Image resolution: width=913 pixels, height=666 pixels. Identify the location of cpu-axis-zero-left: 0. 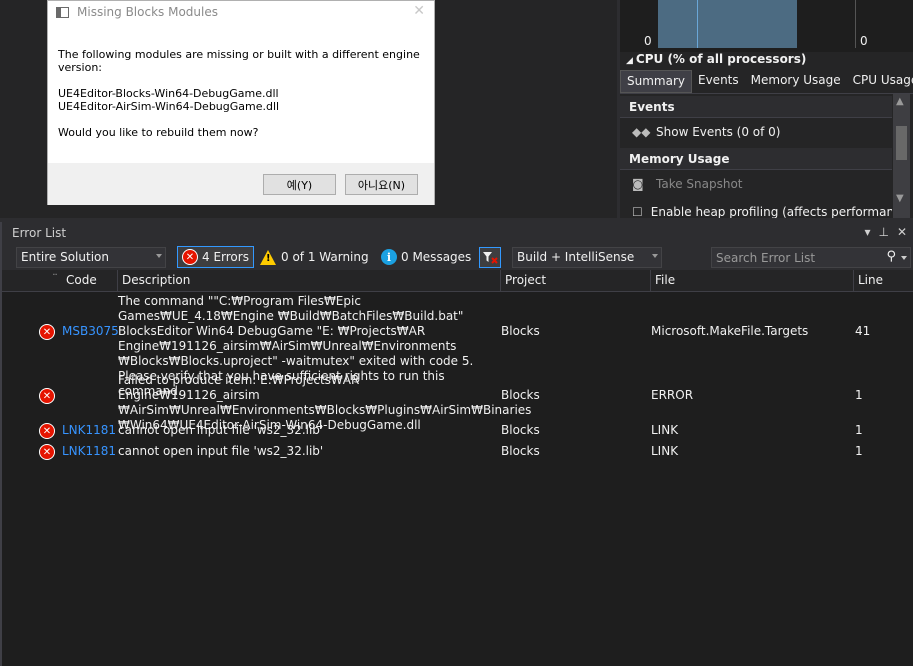
(648, 41).